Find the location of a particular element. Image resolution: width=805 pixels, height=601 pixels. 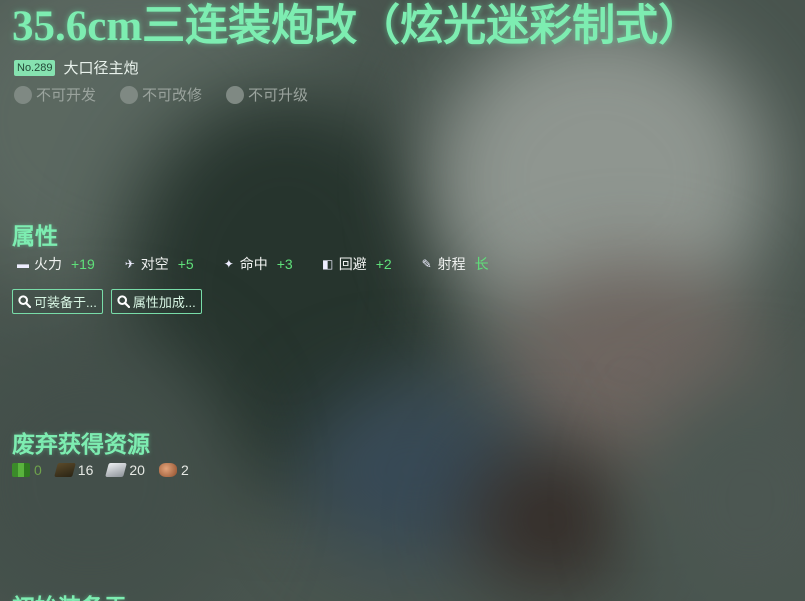

stat-name: 回避 is located at coordinates (352, 264).